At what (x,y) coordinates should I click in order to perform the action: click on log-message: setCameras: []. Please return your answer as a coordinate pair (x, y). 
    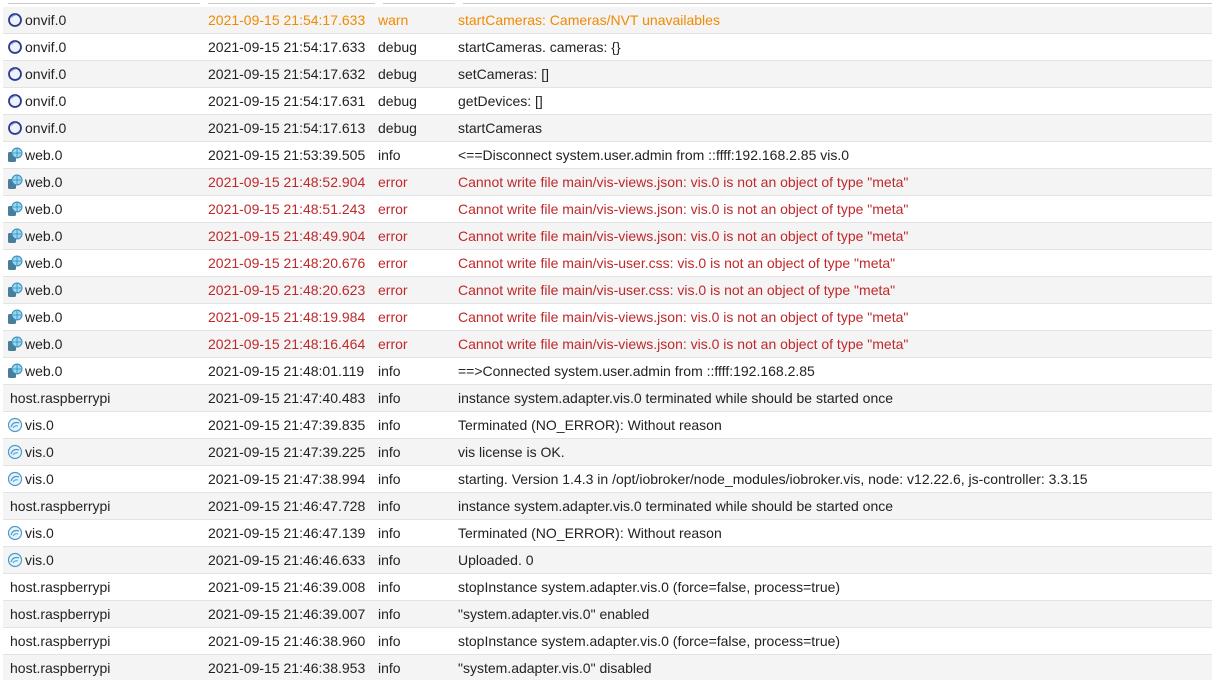
    Looking at the image, I should click on (504, 74).